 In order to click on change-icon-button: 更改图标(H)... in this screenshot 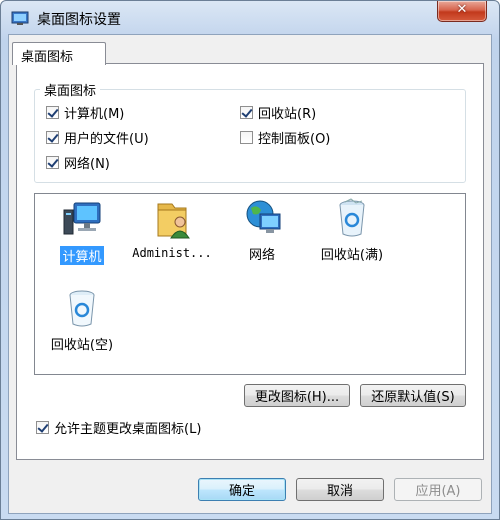, I will do `click(297, 395)`.